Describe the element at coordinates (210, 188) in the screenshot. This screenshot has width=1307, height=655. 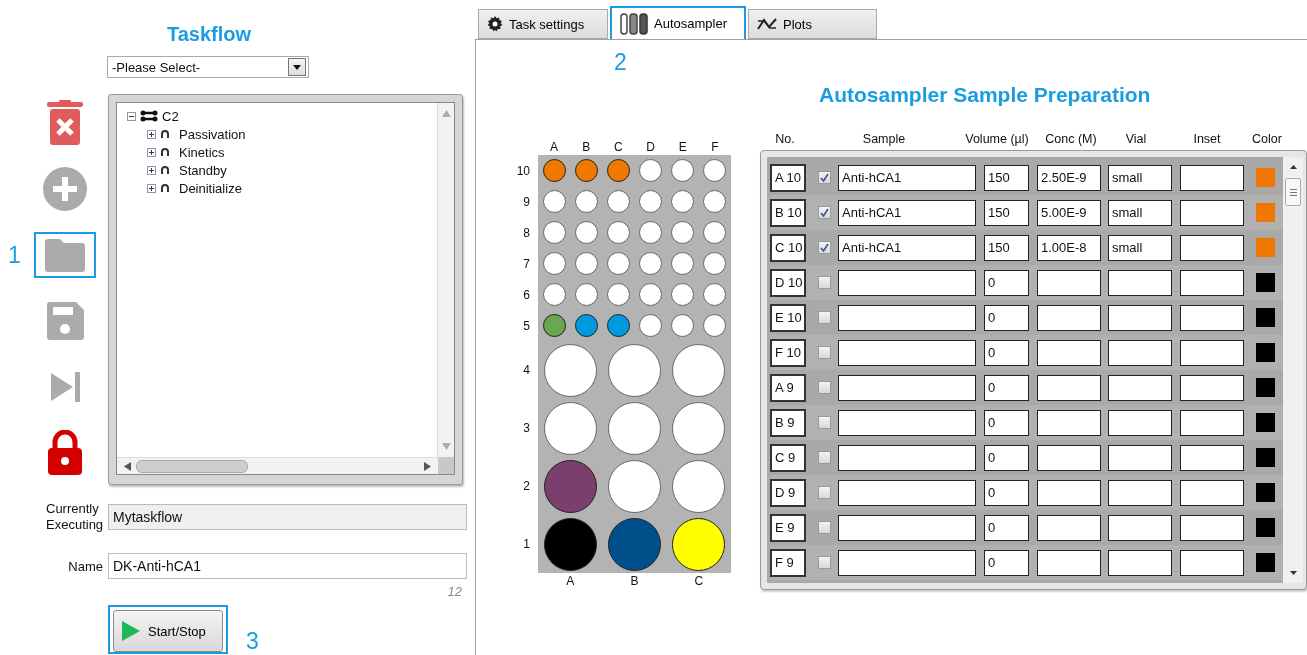
I see `tree-item: Deinitialize` at that location.